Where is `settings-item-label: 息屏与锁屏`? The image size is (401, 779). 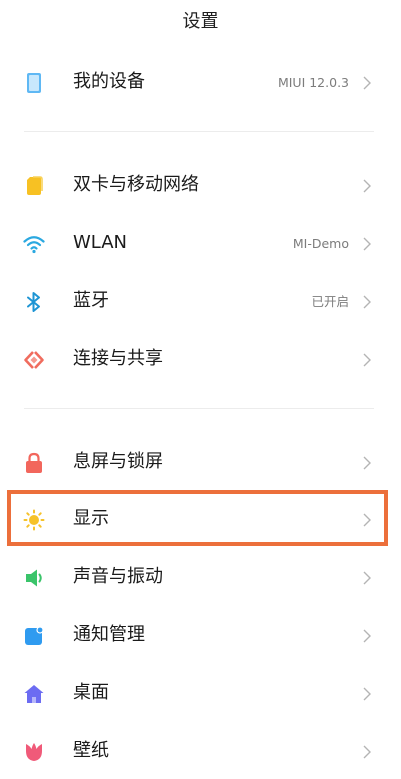 settings-item-label: 息屏与锁屏 is located at coordinates (118, 461).